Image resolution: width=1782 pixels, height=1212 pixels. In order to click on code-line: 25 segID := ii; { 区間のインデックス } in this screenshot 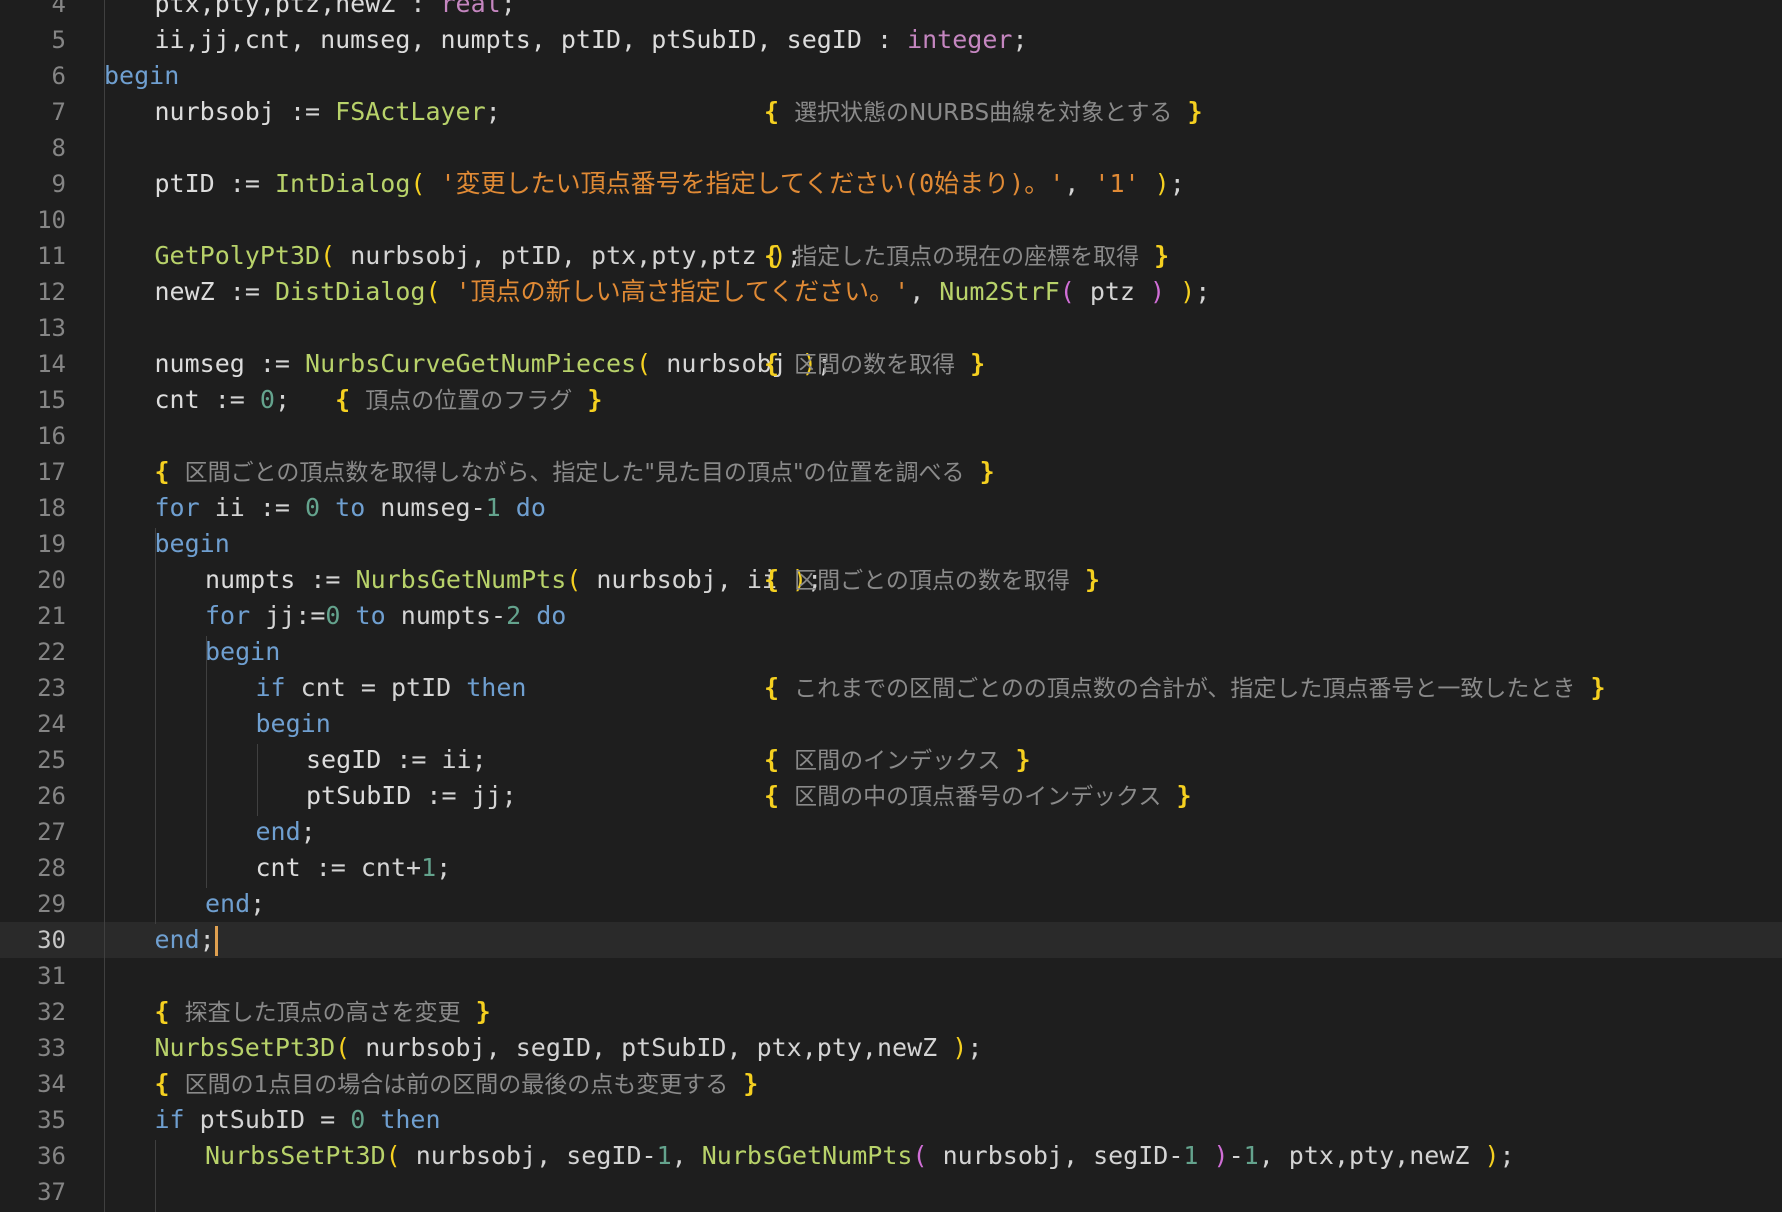, I will do `click(891, 760)`.